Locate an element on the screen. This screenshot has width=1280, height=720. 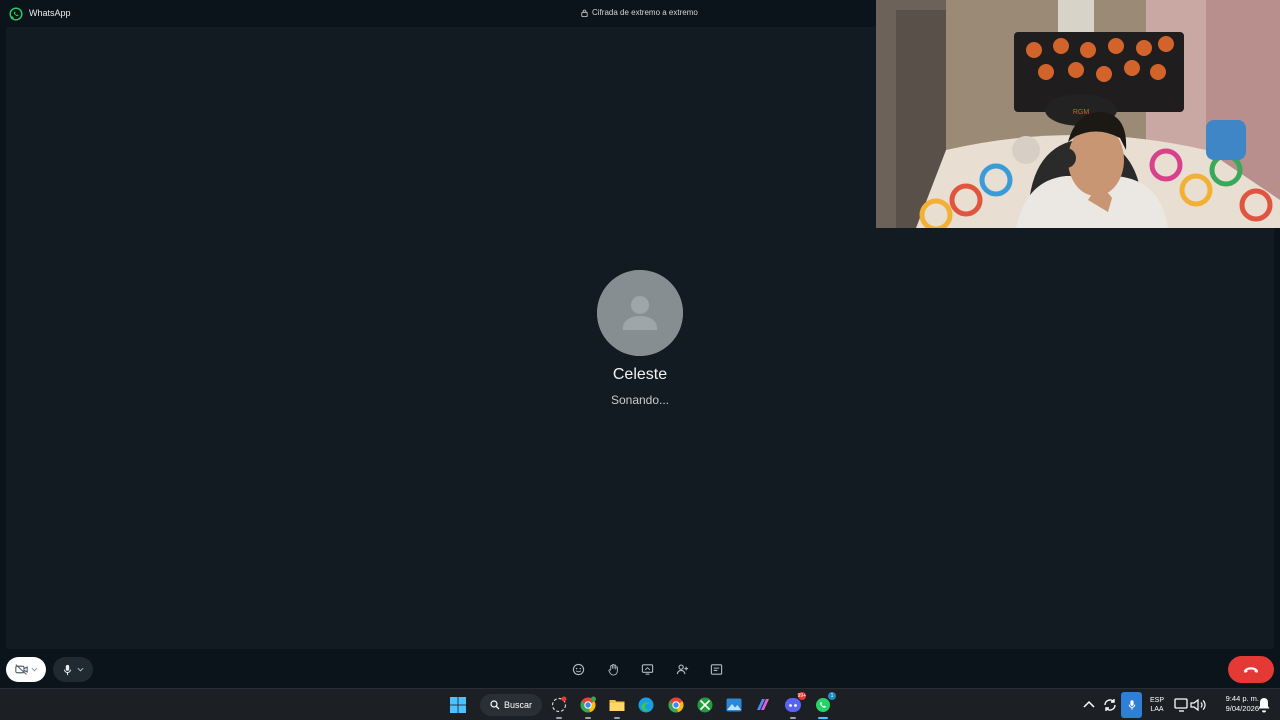
show-hidden-icons-button is located at coordinates (1089, 705).